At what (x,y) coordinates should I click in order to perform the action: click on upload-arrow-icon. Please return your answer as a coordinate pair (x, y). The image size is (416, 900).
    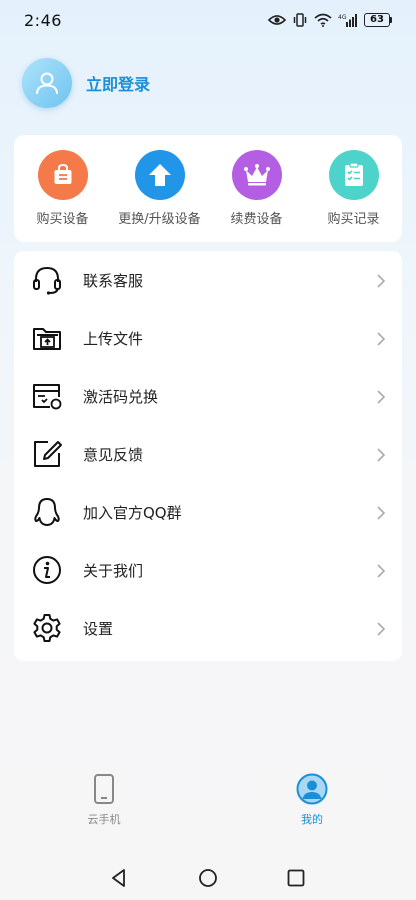
    Looking at the image, I should click on (159, 175).